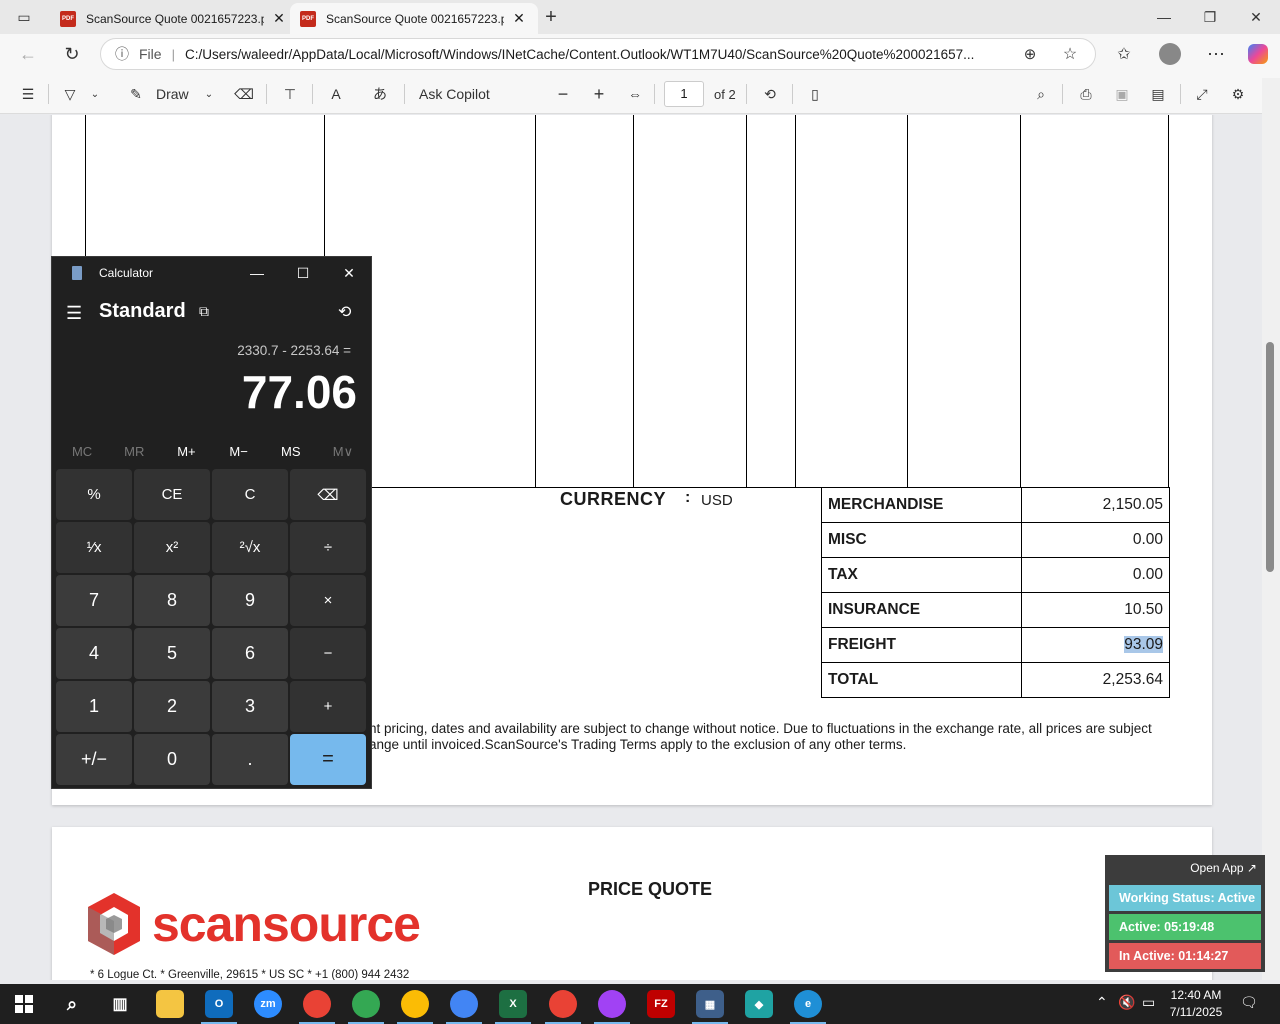 This screenshot has height=1024, width=1280. I want to click on backspace-button: ⌫, so click(328, 494).